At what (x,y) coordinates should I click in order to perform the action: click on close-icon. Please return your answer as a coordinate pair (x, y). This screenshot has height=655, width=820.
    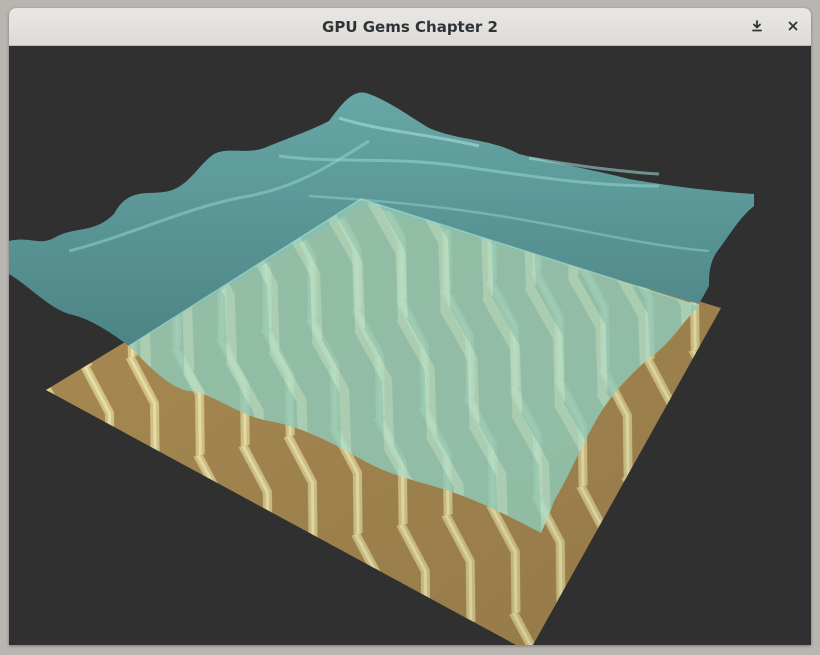
    Looking at the image, I should click on (793, 26).